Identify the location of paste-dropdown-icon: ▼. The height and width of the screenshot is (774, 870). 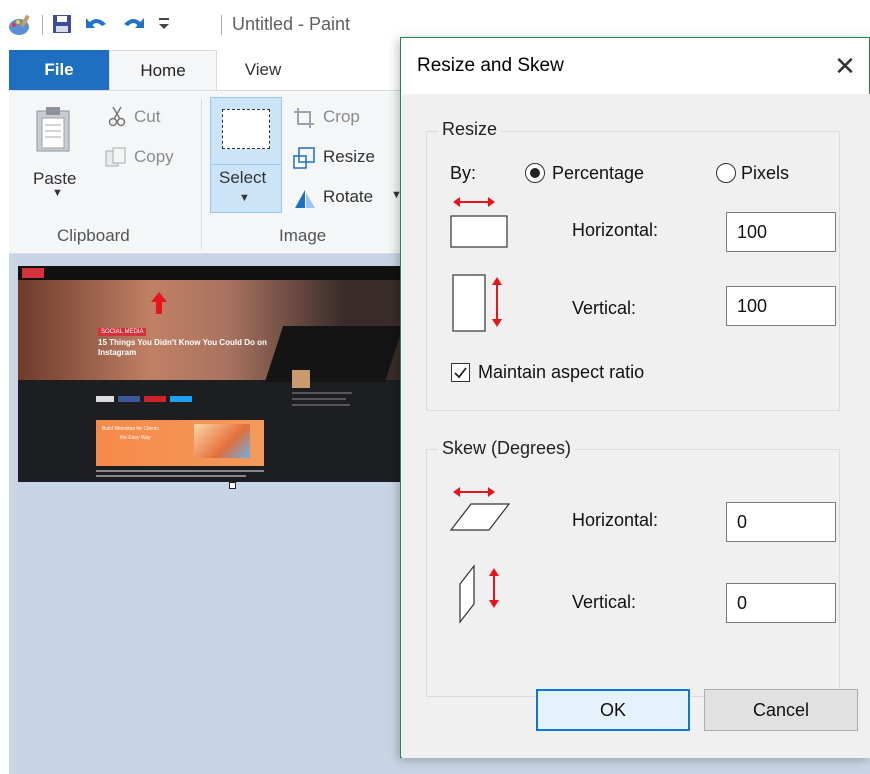
(57, 193).